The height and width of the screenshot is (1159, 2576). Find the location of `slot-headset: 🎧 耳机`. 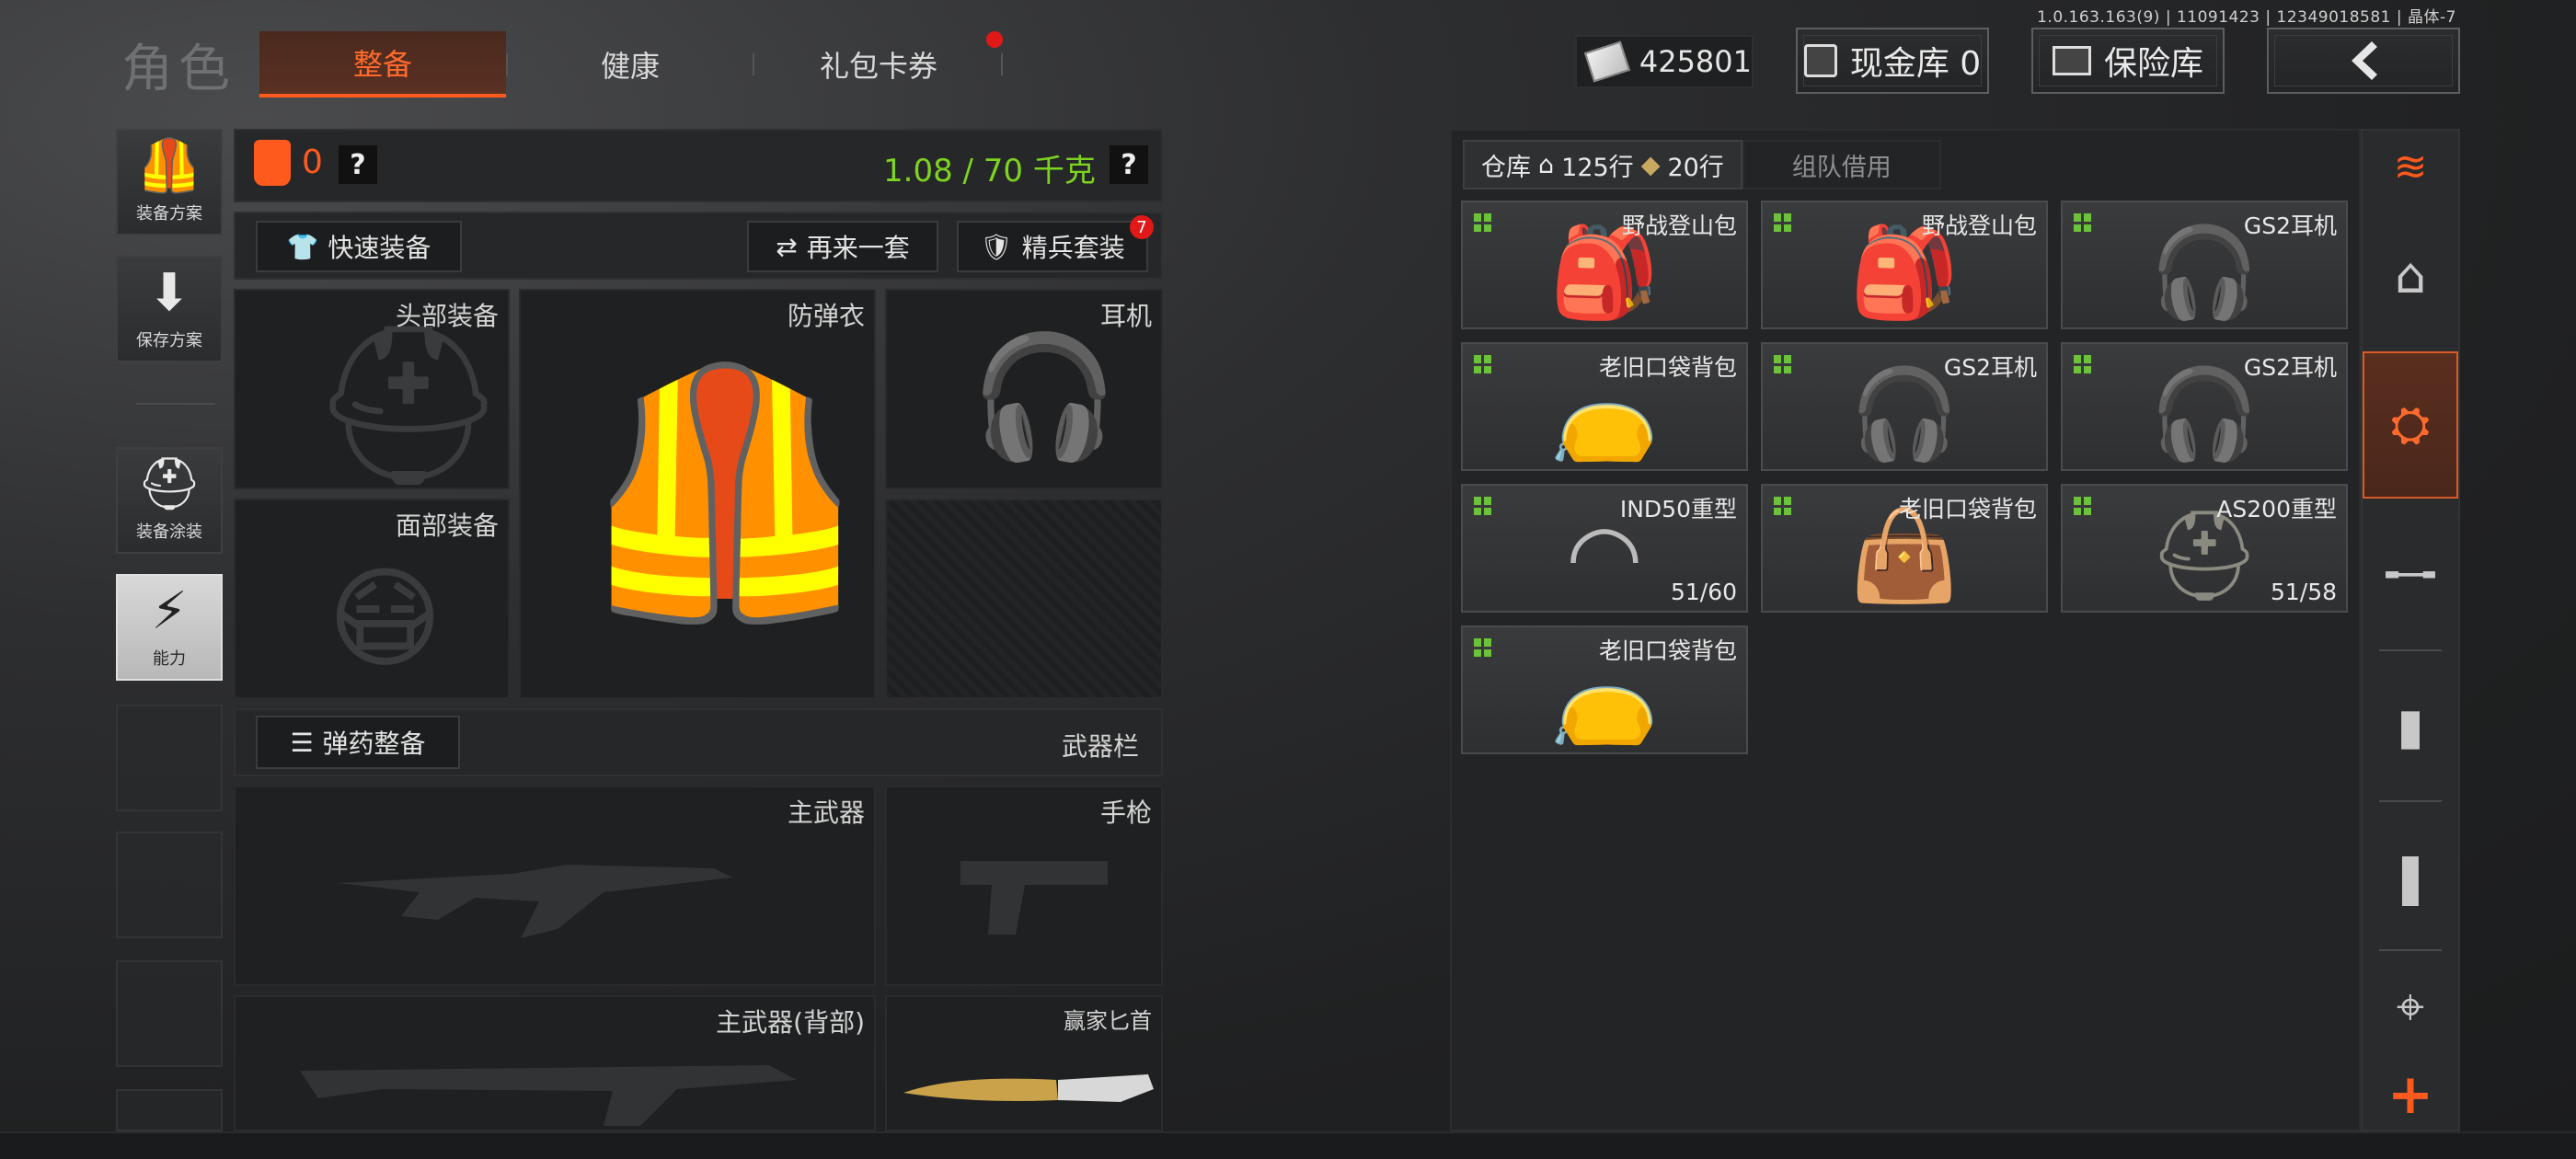

slot-headset: 🎧 耳机 is located at coordinates (1024, 389).